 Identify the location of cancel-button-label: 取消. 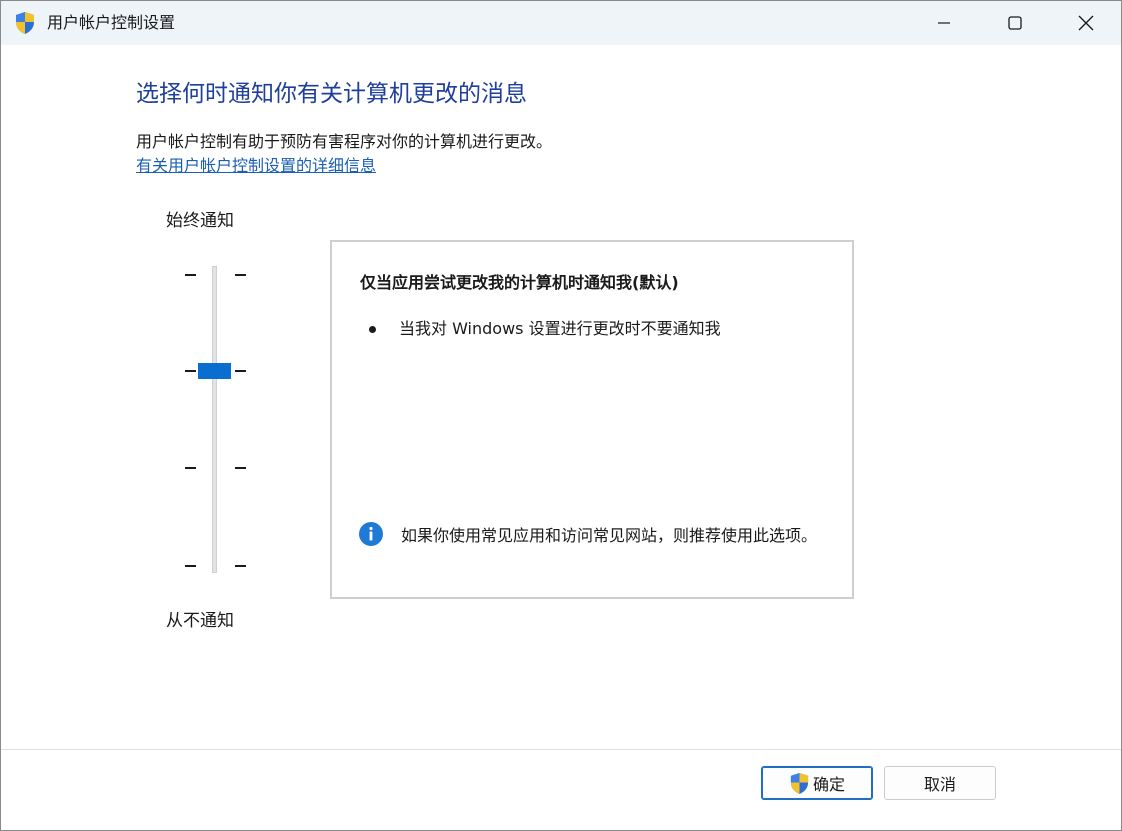
(939, 784).